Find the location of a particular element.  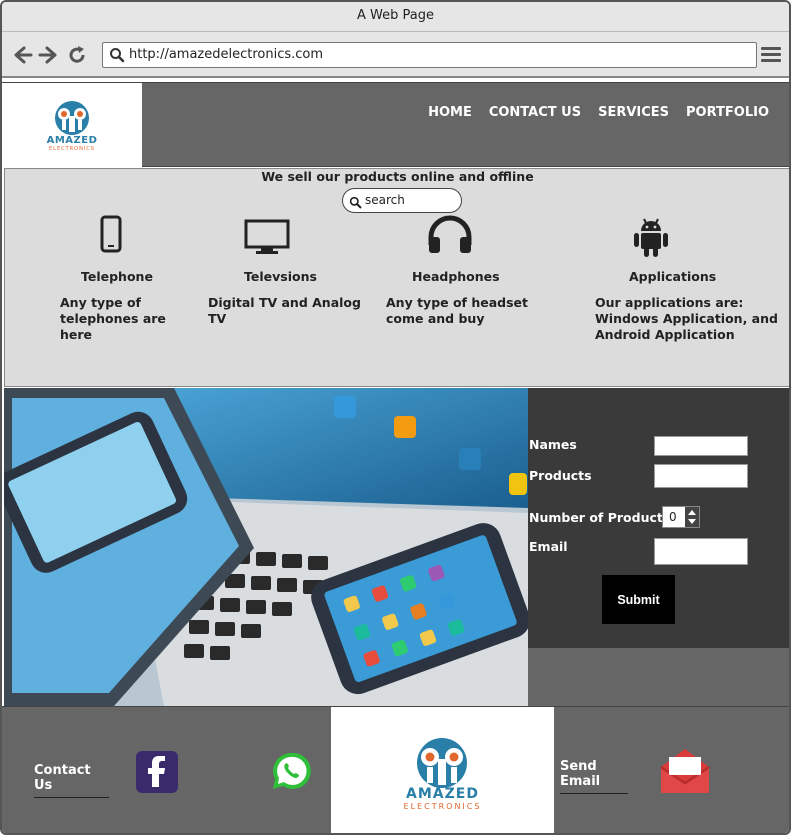

address-url: http://amazedelectronics.com is located at coordinates (226, 54).